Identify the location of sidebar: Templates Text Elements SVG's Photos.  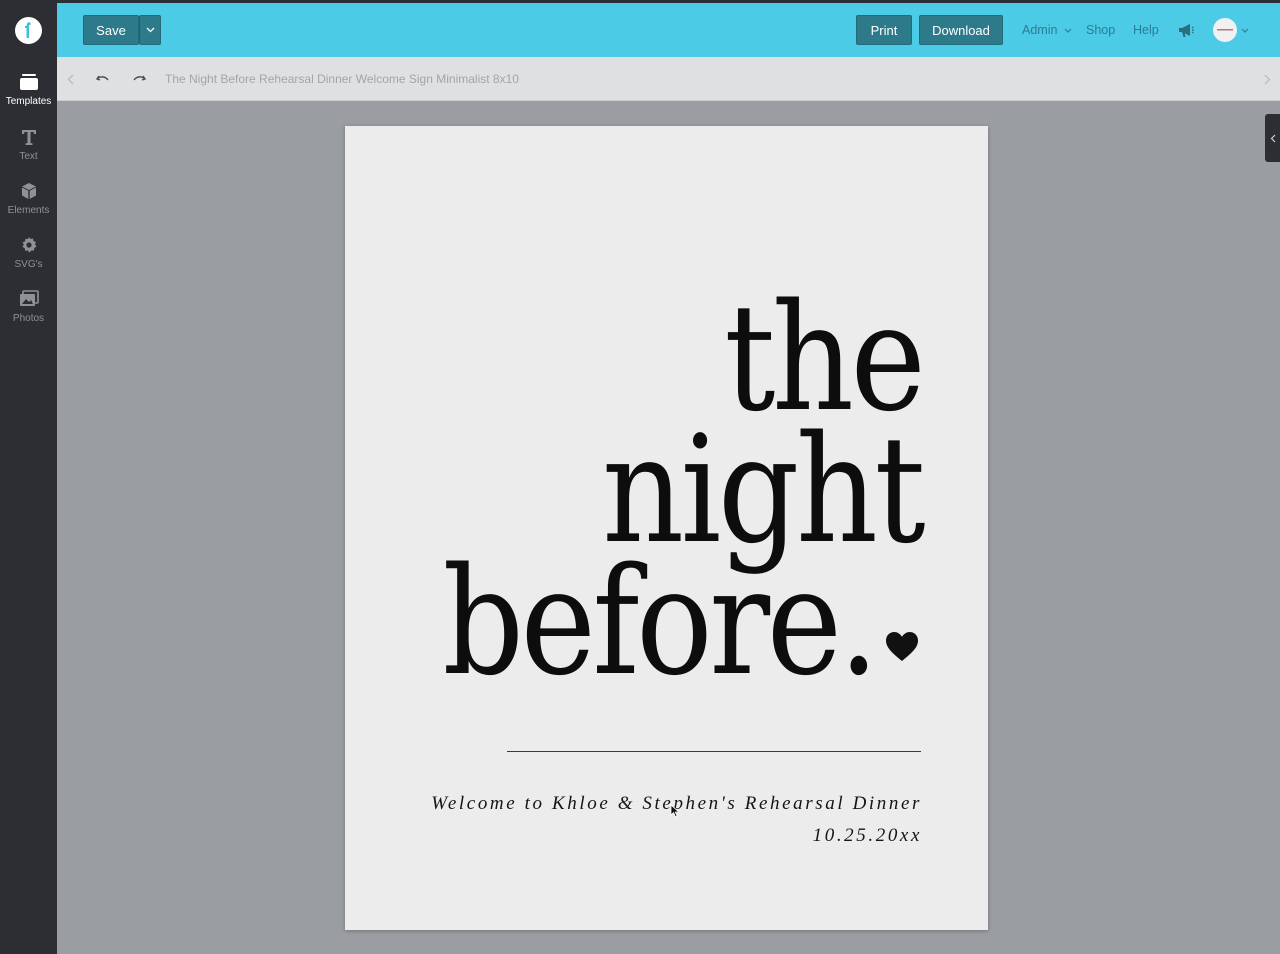
(28, 478).